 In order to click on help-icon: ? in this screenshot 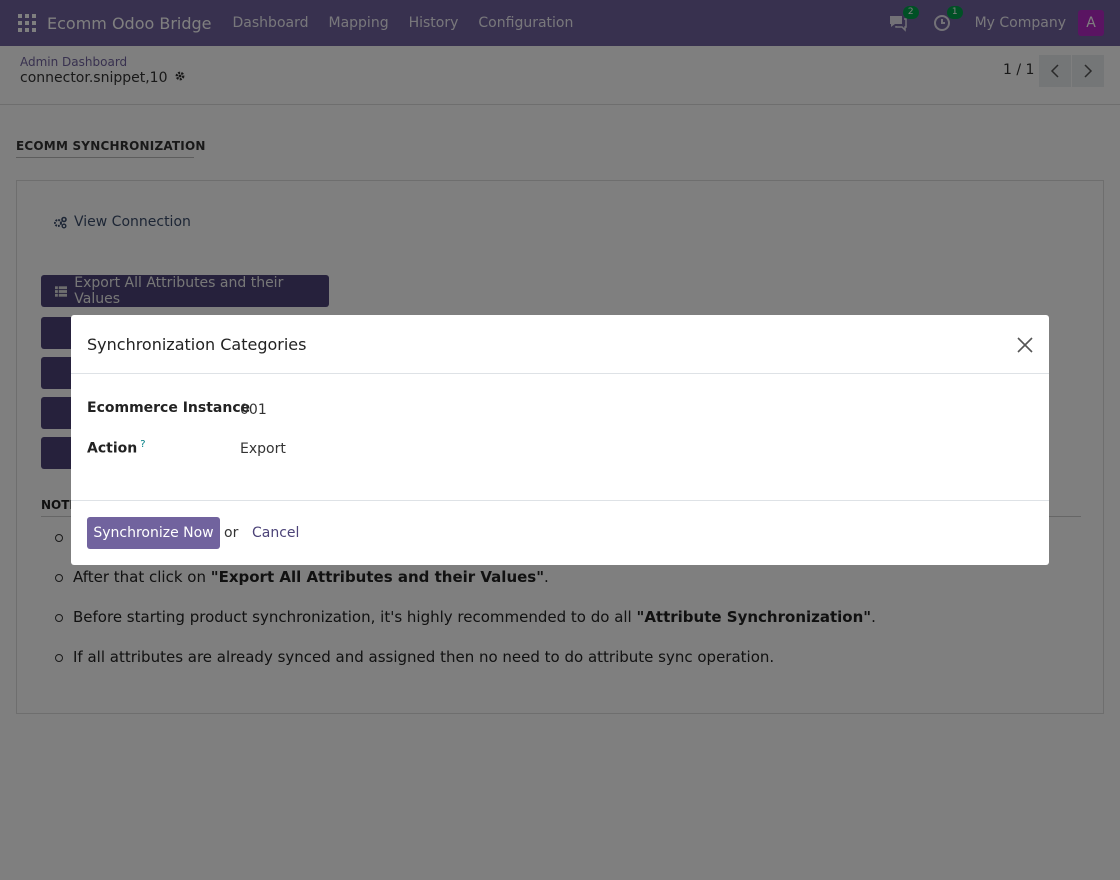, I will do `click(142, 444)`.